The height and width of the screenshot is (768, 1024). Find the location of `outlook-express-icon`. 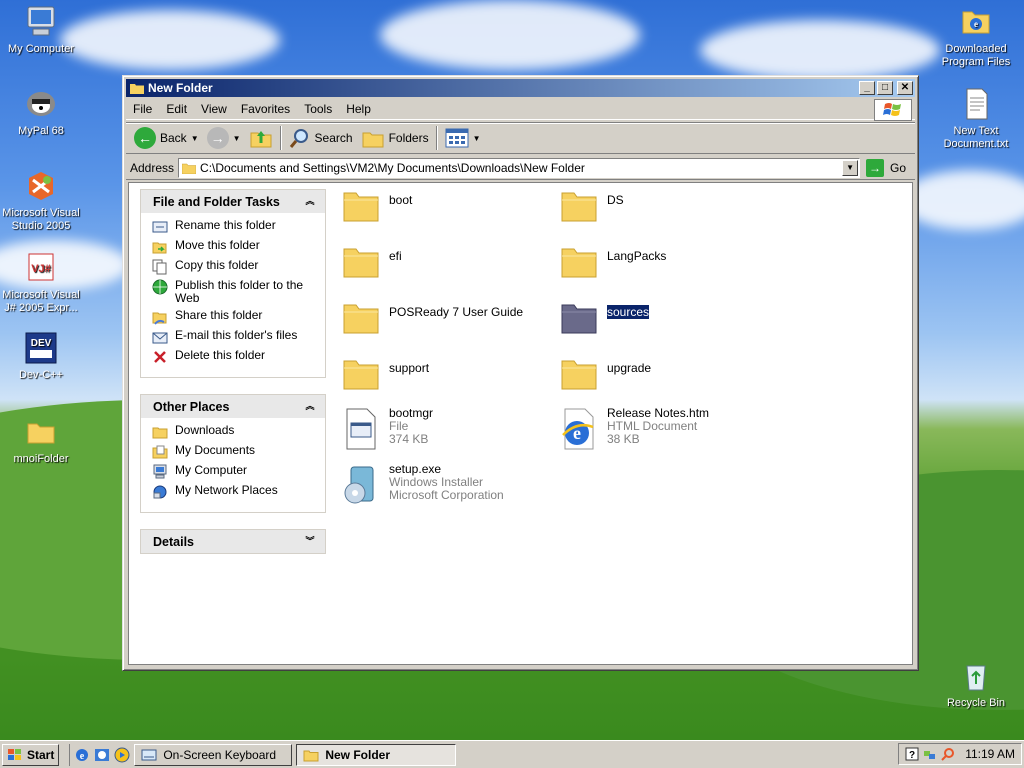

outlook-express-icon is located at coordinates (102, 755).